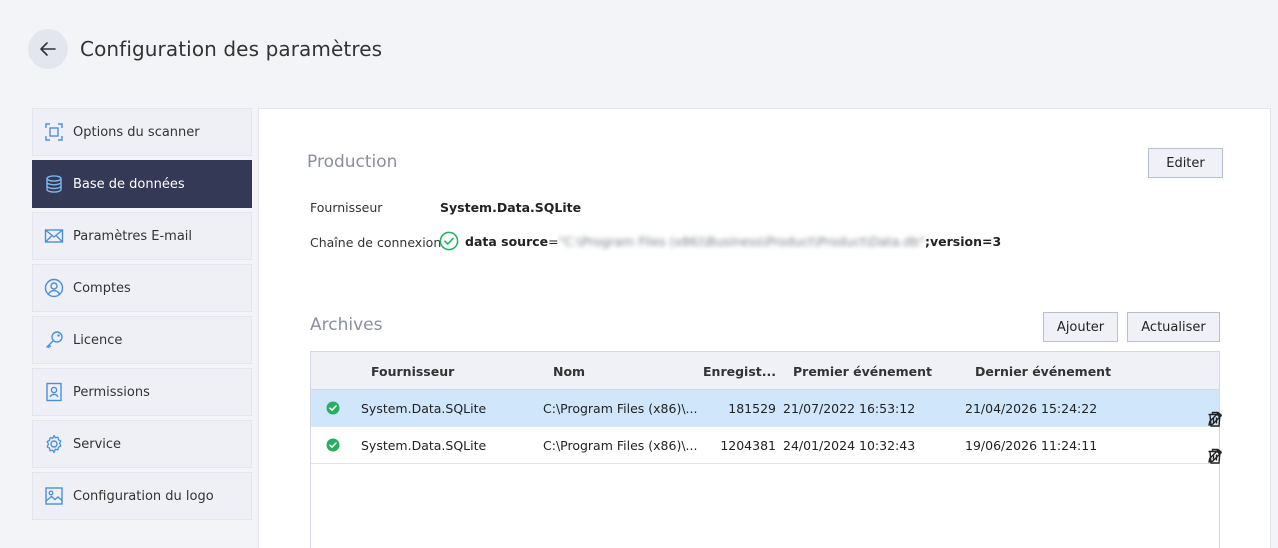 The image size is (1278, 548). Describe the element at coordinates (142, 444) in the screenshot. I see `sidebar-item-service: Service` at that location.